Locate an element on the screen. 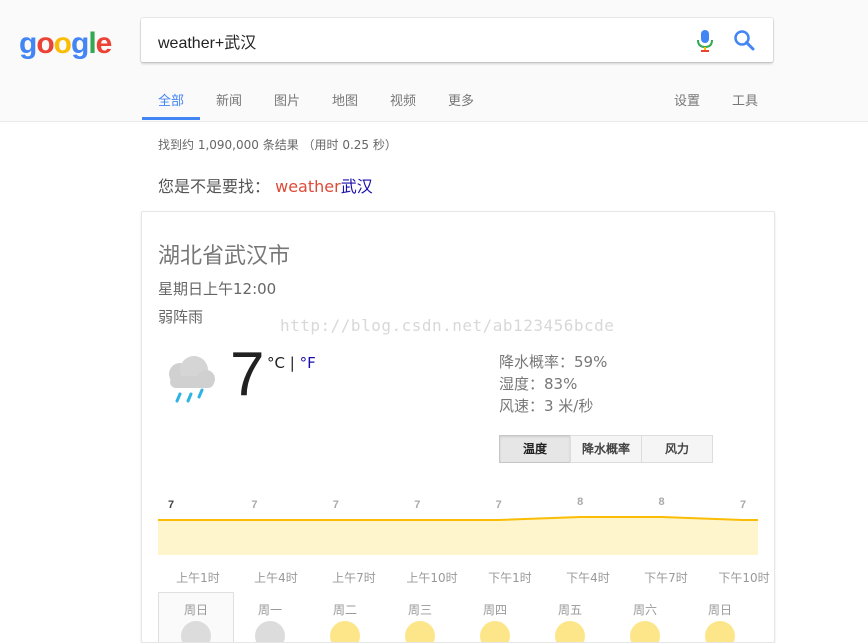 Image resolution: width=868 pixels, height=643 pixels. day-label: 周三 is located at coordinates (419, 610).